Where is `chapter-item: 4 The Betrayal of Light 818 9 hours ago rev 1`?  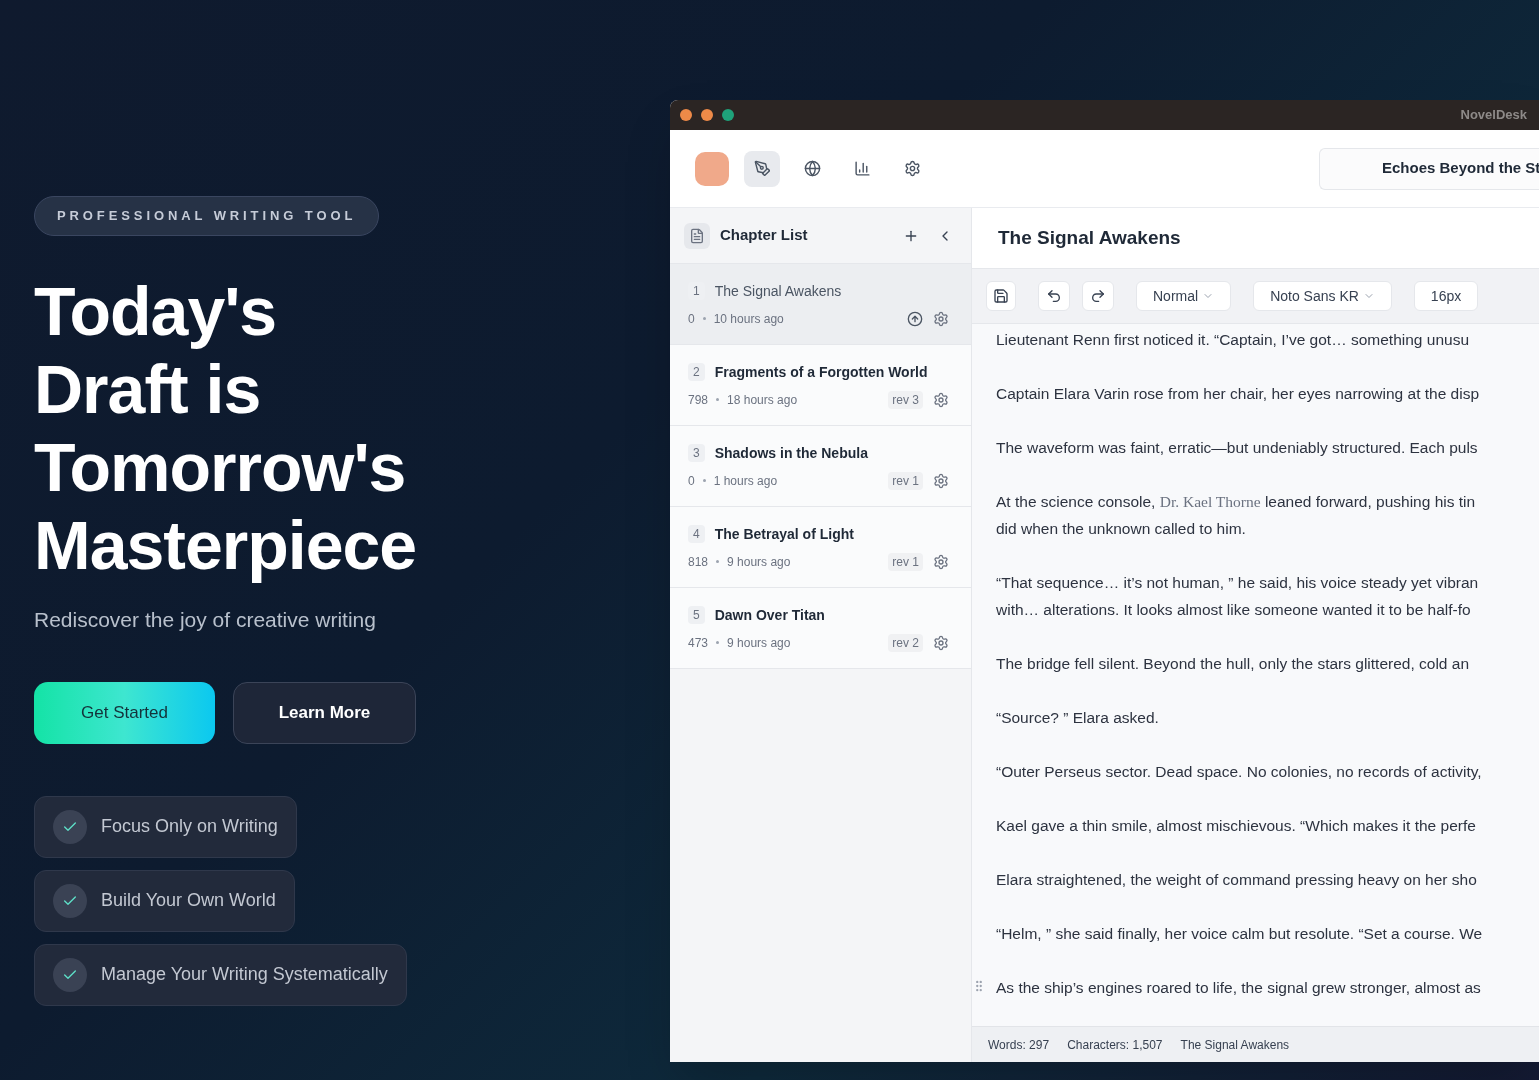
chapter-item: 4 The Betrayal of Light 818 9 hours ago rev 1 is located at coordinates (820, 547).